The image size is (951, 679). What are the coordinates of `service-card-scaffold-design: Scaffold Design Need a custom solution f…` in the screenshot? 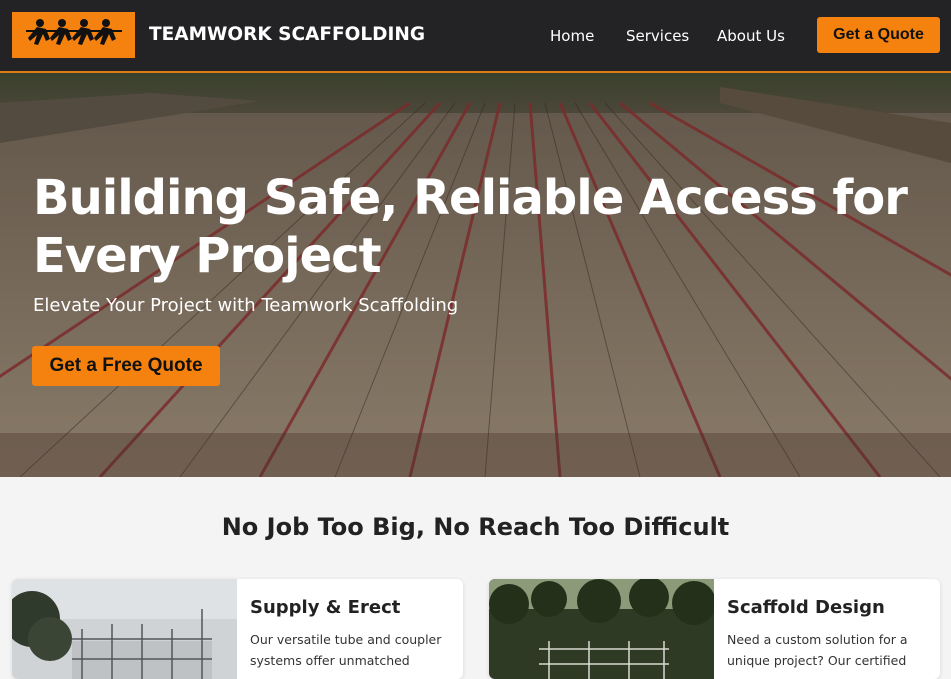 It's located at (714, 629).